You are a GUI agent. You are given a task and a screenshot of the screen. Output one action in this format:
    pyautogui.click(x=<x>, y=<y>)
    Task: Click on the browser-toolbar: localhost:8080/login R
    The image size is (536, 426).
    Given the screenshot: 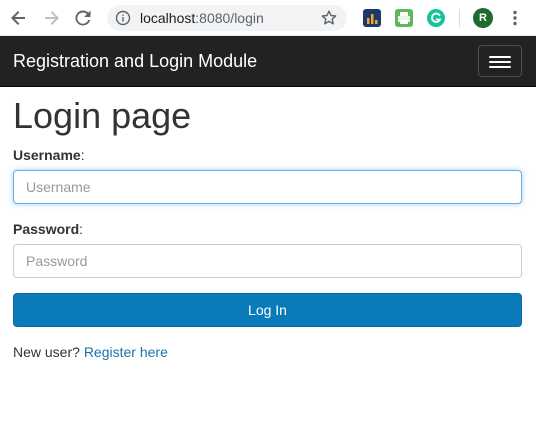 What is the action you would take?
    pyautogui.click(x=268, y=18)
    